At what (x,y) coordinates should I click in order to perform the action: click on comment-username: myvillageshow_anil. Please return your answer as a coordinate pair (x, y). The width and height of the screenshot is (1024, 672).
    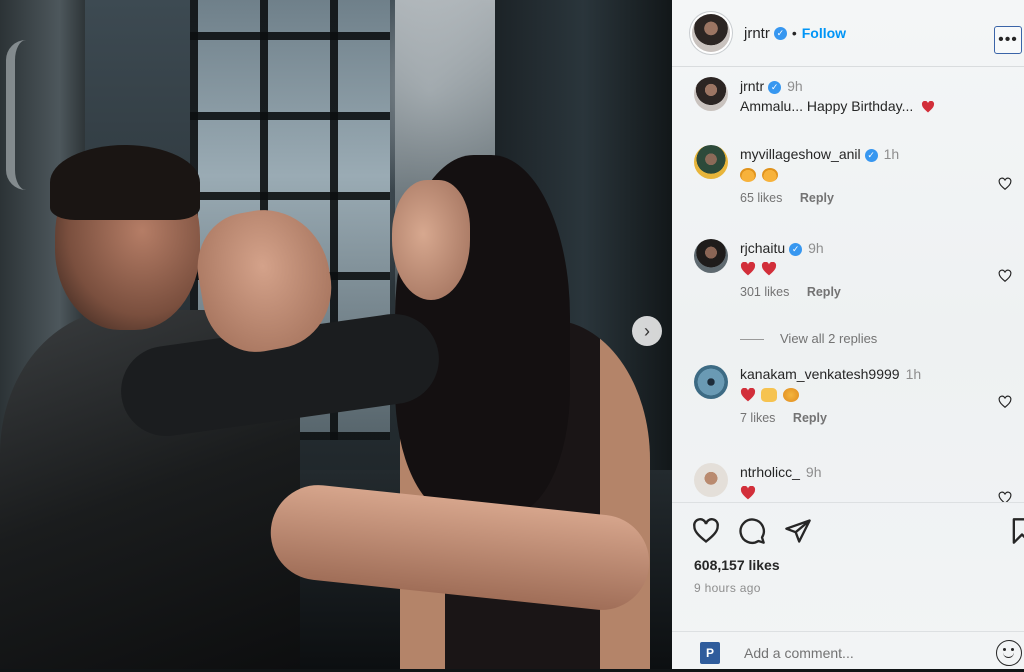
    Looking at the image, I should click on (800, 154).